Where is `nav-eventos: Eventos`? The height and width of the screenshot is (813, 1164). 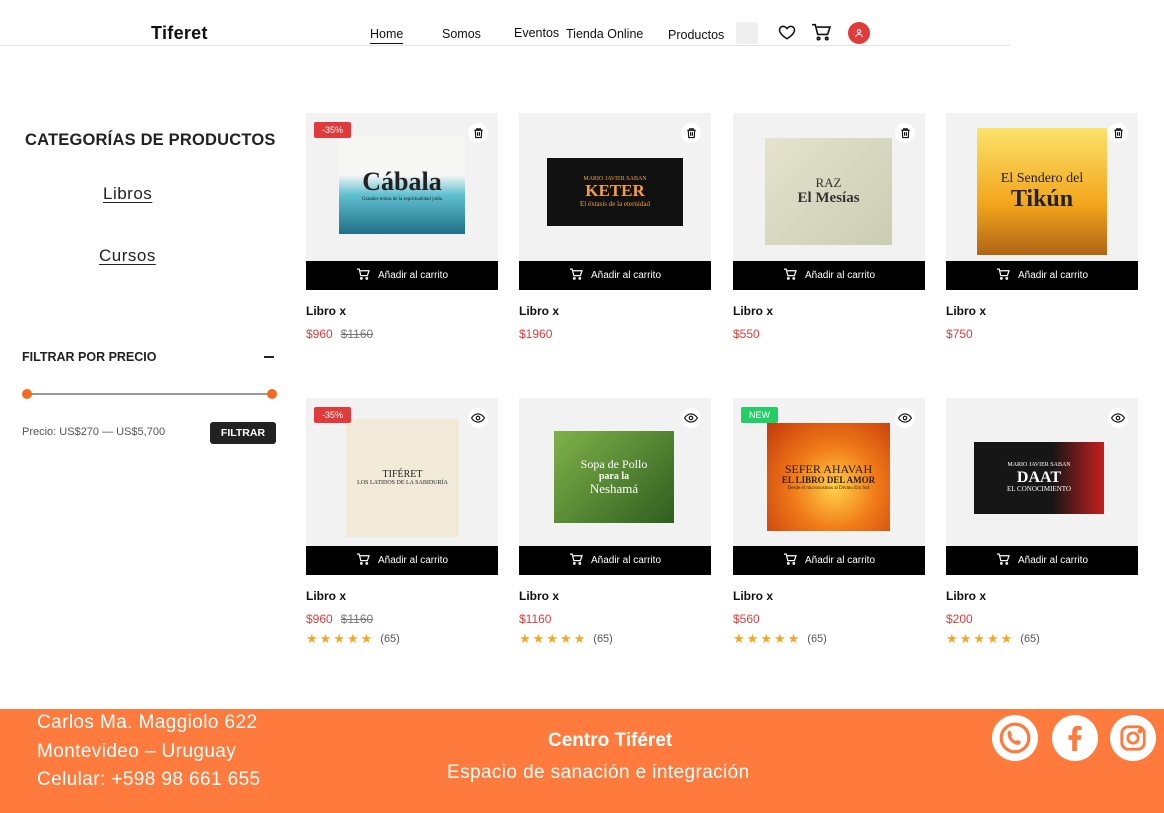
nav-eventos: Eventos is located at coordinates (536, 33).